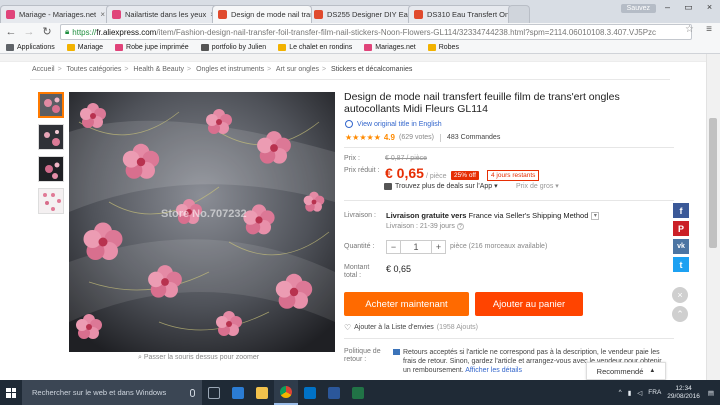 This screenshot has height=405, width=720. Describe the element at coordinates (404, 173) in the screenshot. I see `price-value: € 0,65` at that location.